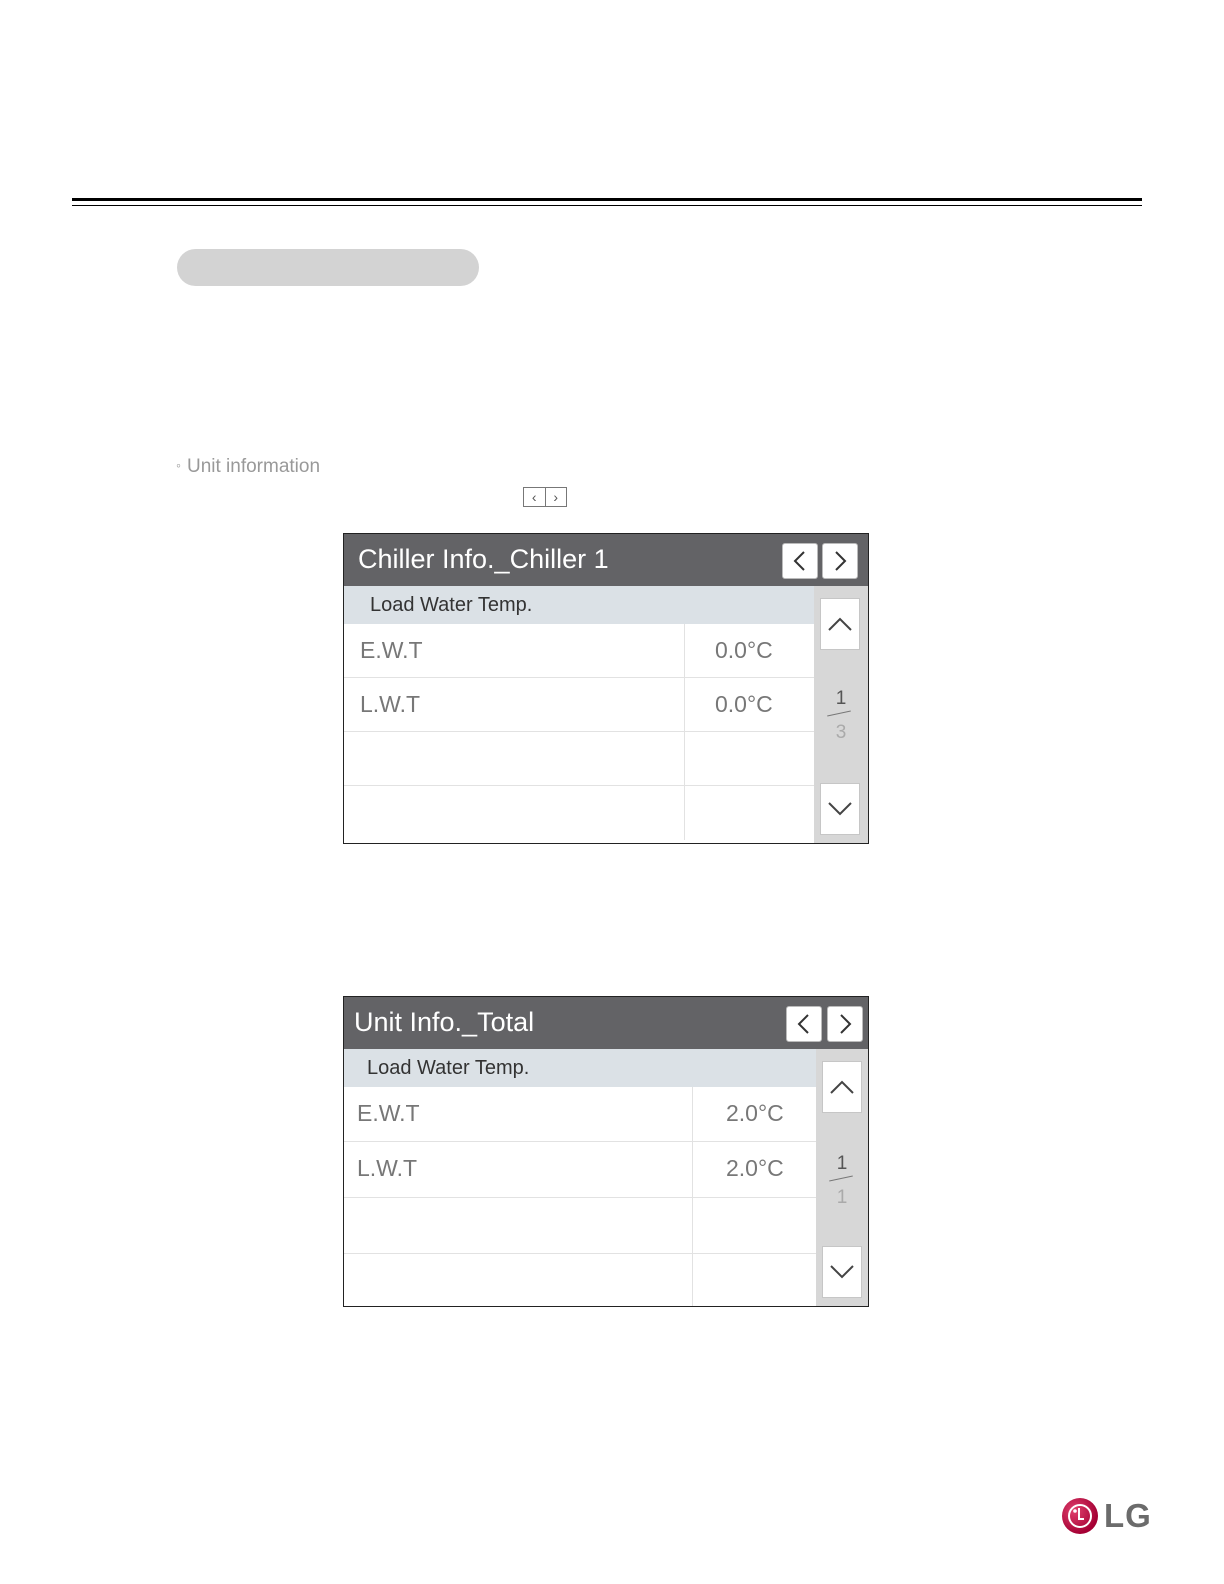  Describe the element at coordinates (1128, 1515) in the screenshot. I see `lg-logo-text: LG` at that location.